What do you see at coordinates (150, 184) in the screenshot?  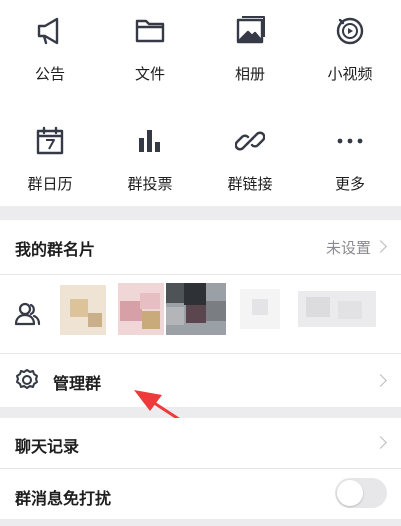 I see `grid-item-label: 群投票` at bounding box center [150, 184].